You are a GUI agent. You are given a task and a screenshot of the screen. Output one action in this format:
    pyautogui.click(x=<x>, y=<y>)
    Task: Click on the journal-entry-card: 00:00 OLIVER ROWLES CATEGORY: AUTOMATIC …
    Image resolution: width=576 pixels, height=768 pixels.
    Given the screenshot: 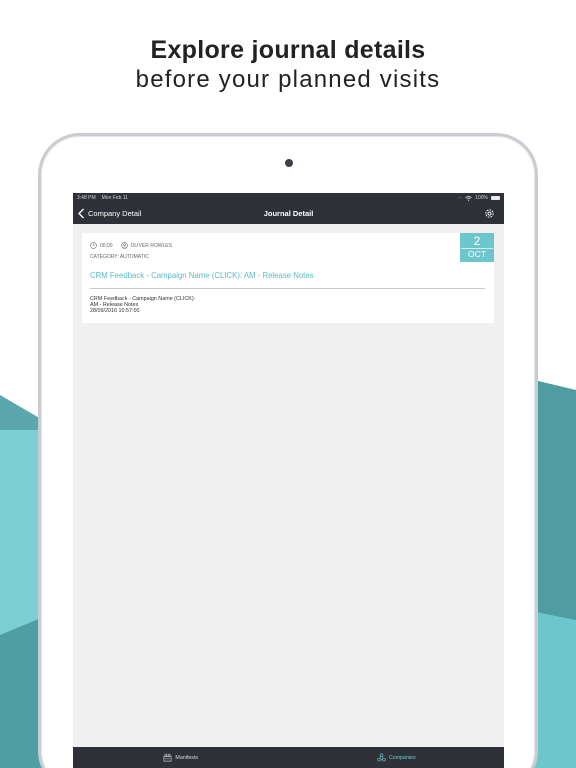 What is the action you would take?
    pyautogui.click(x=288, y=278)
    